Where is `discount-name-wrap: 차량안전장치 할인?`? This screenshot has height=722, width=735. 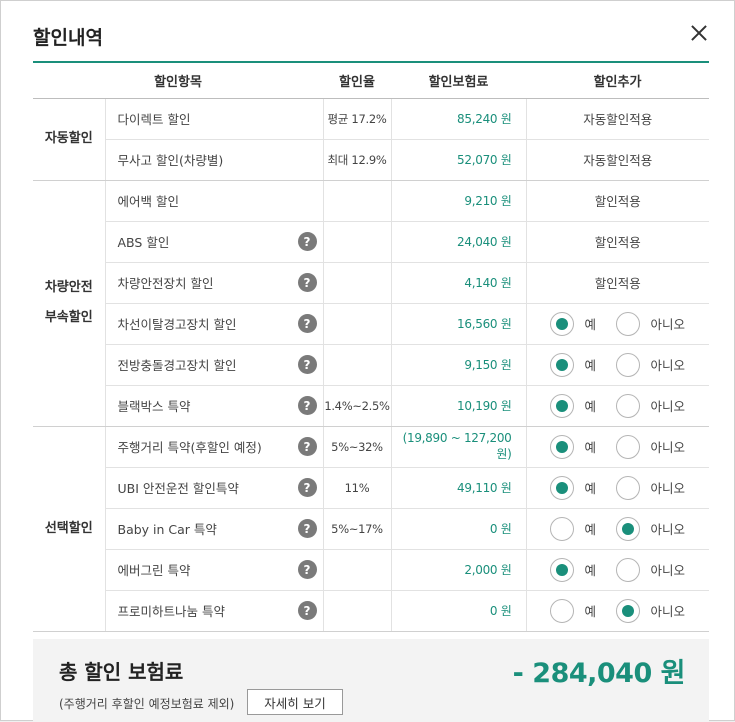 discount-name-wrap: 차량안전장치 할인? is located at coordinates (220, 282).